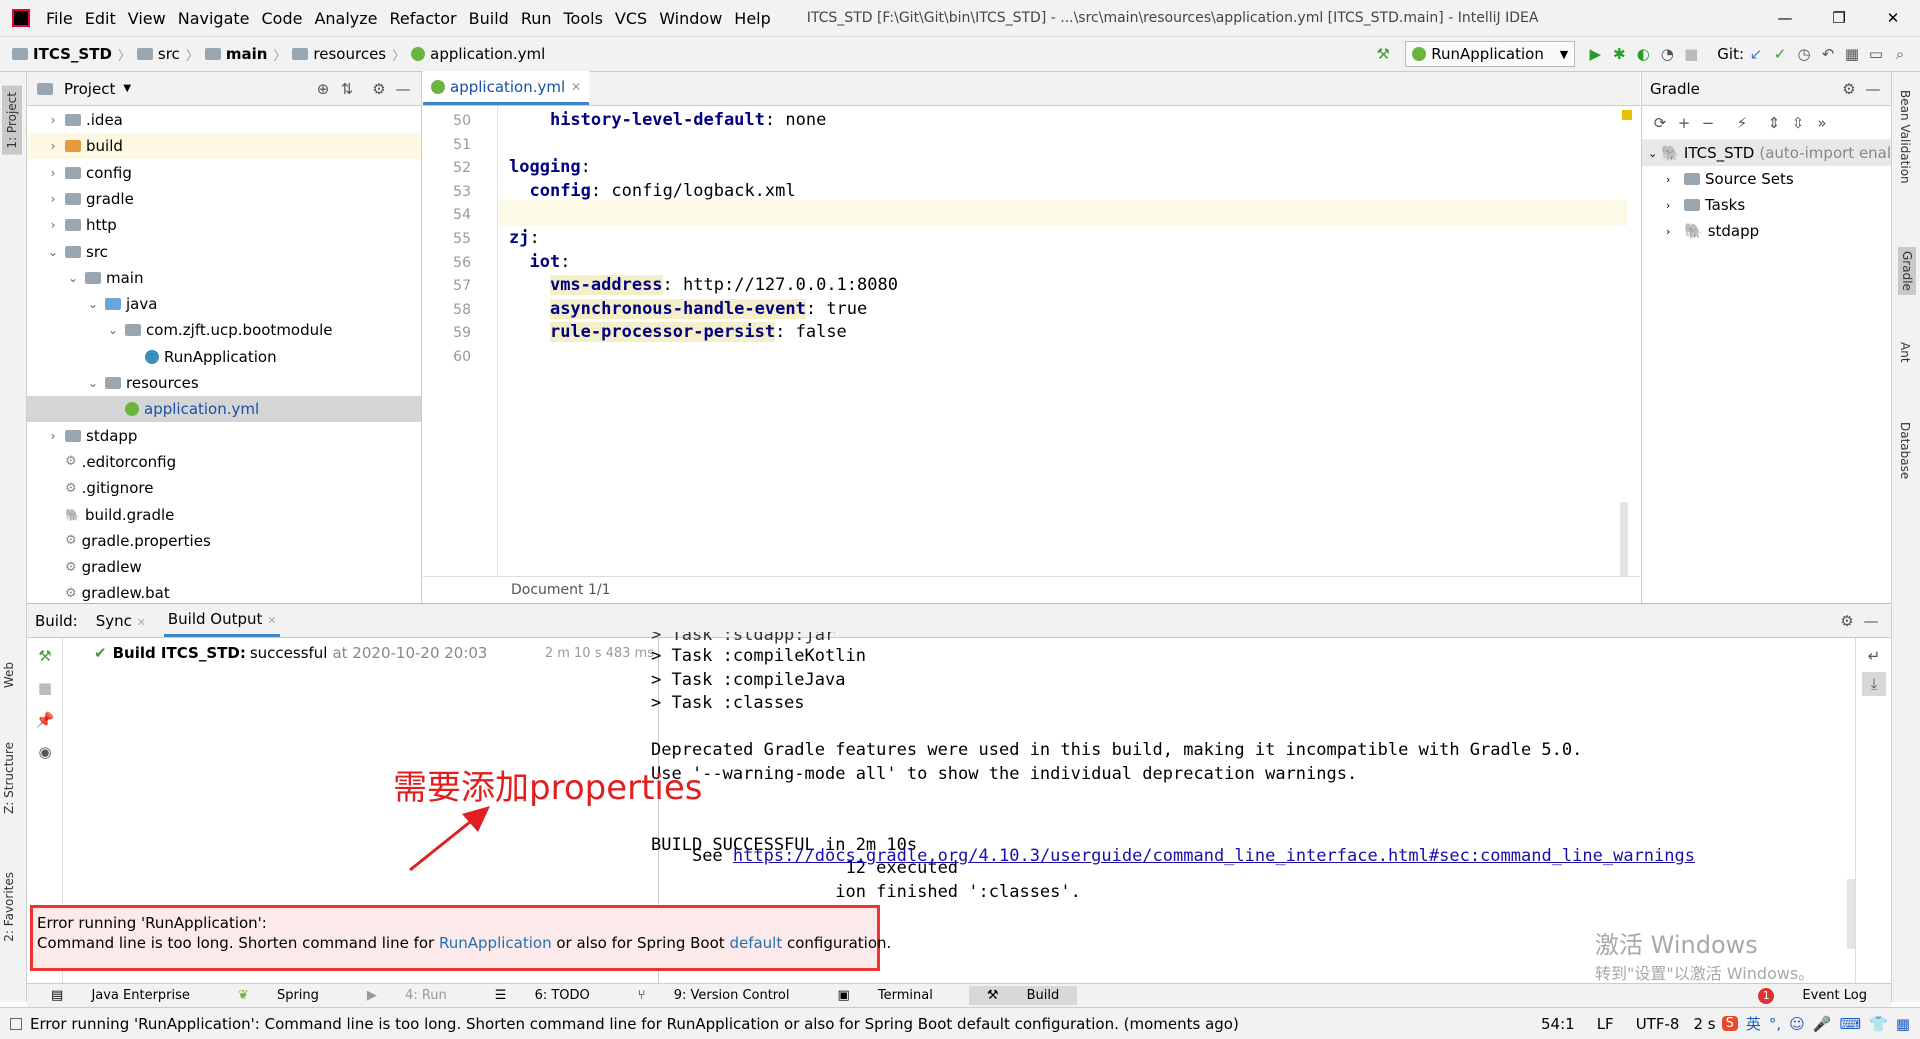 The image size is (1920, 1039). Describe the element at coordinates (1691, 54) in the screenshot. I see `stop-icon: ■` at that location.